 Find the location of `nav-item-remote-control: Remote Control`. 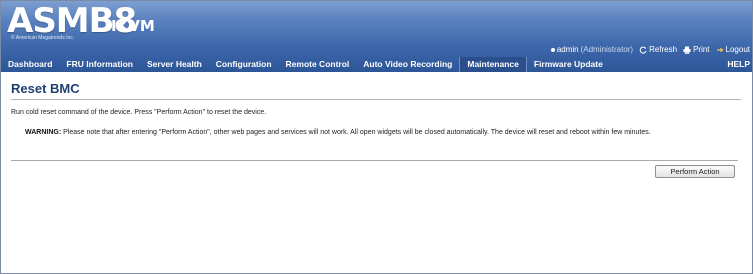

nav-item-remote-control: Remote Control is located at coordinates (318, 64).